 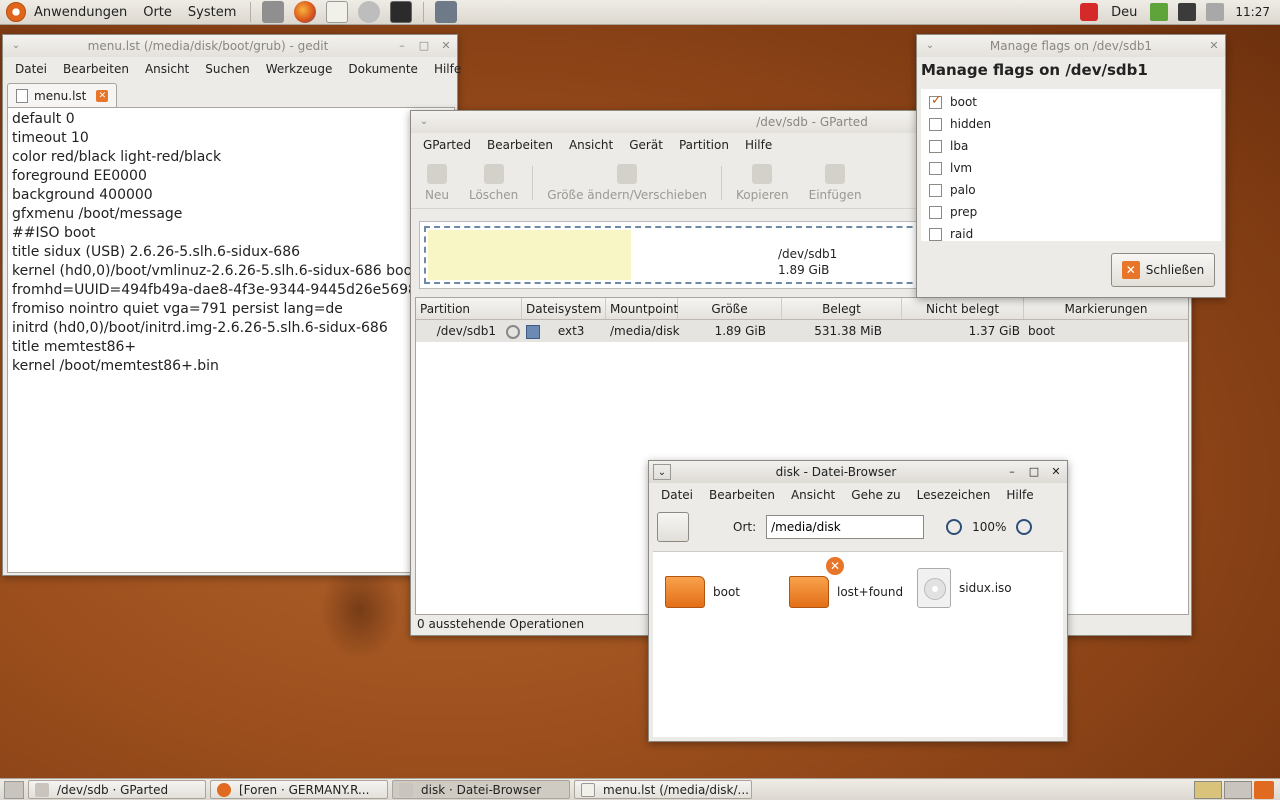 I want to click on menu-gparted: GParted, so click(x=447, y=145).